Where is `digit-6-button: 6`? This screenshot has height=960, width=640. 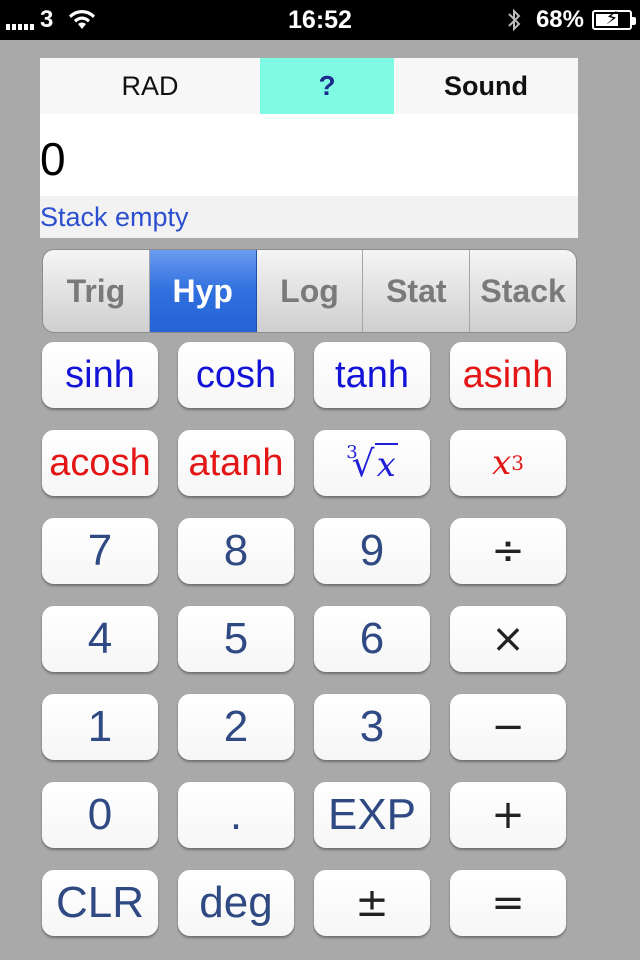
digit-6-button: 6 is located at coordinates (372, 639).